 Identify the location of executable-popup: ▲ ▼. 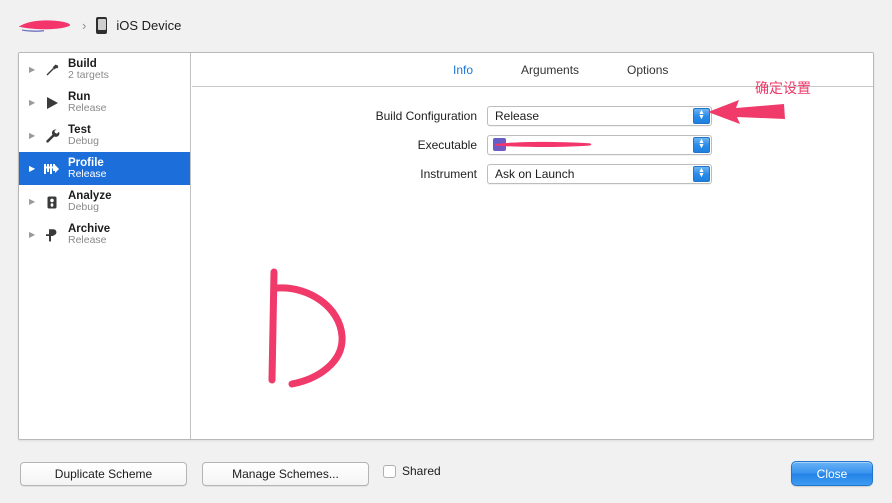
(599, 144).